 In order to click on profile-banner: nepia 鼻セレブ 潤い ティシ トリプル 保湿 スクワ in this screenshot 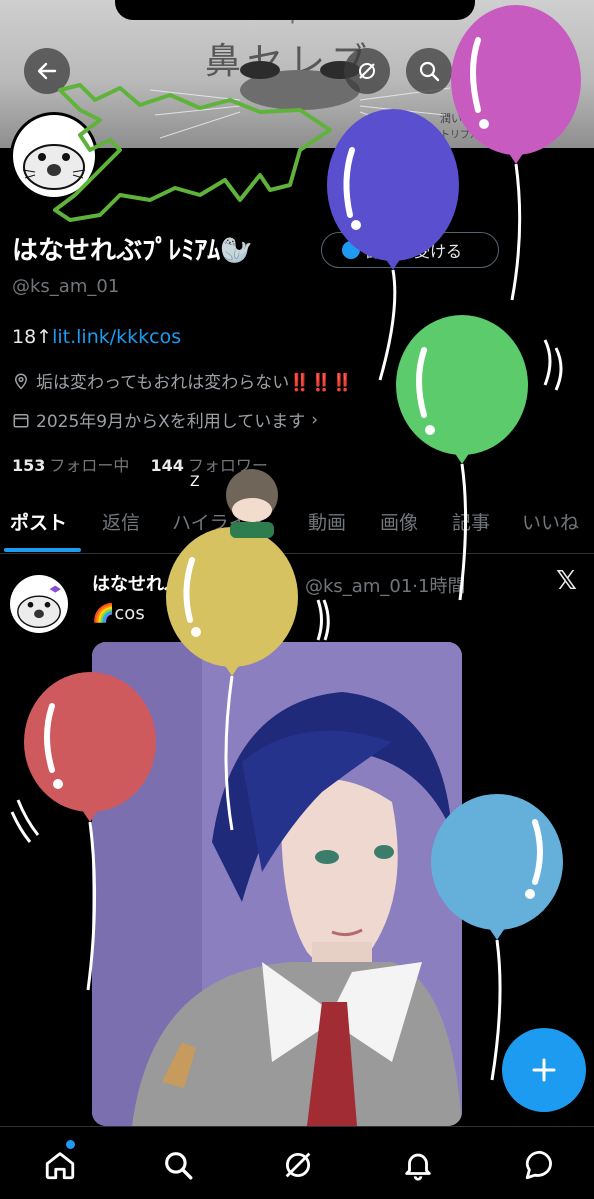, I will do `click(297, 74)`.